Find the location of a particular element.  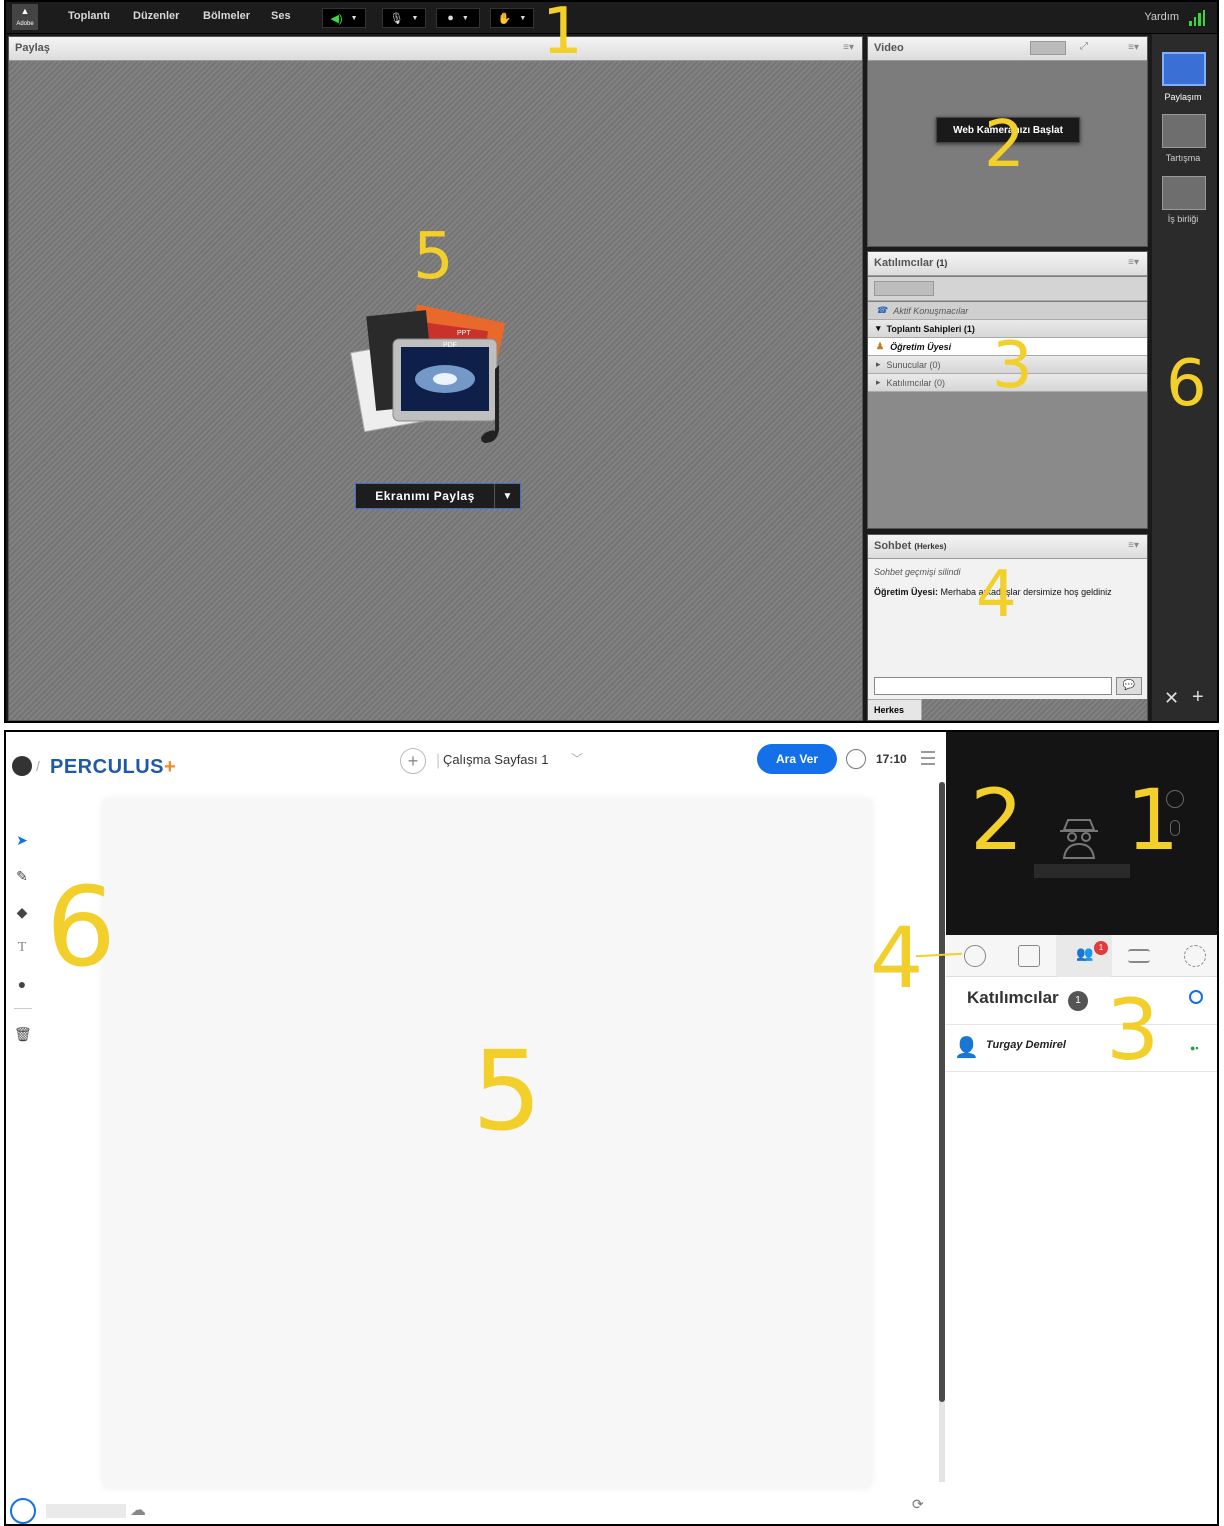

add-page-button: + is located at coordinates (413, 761).